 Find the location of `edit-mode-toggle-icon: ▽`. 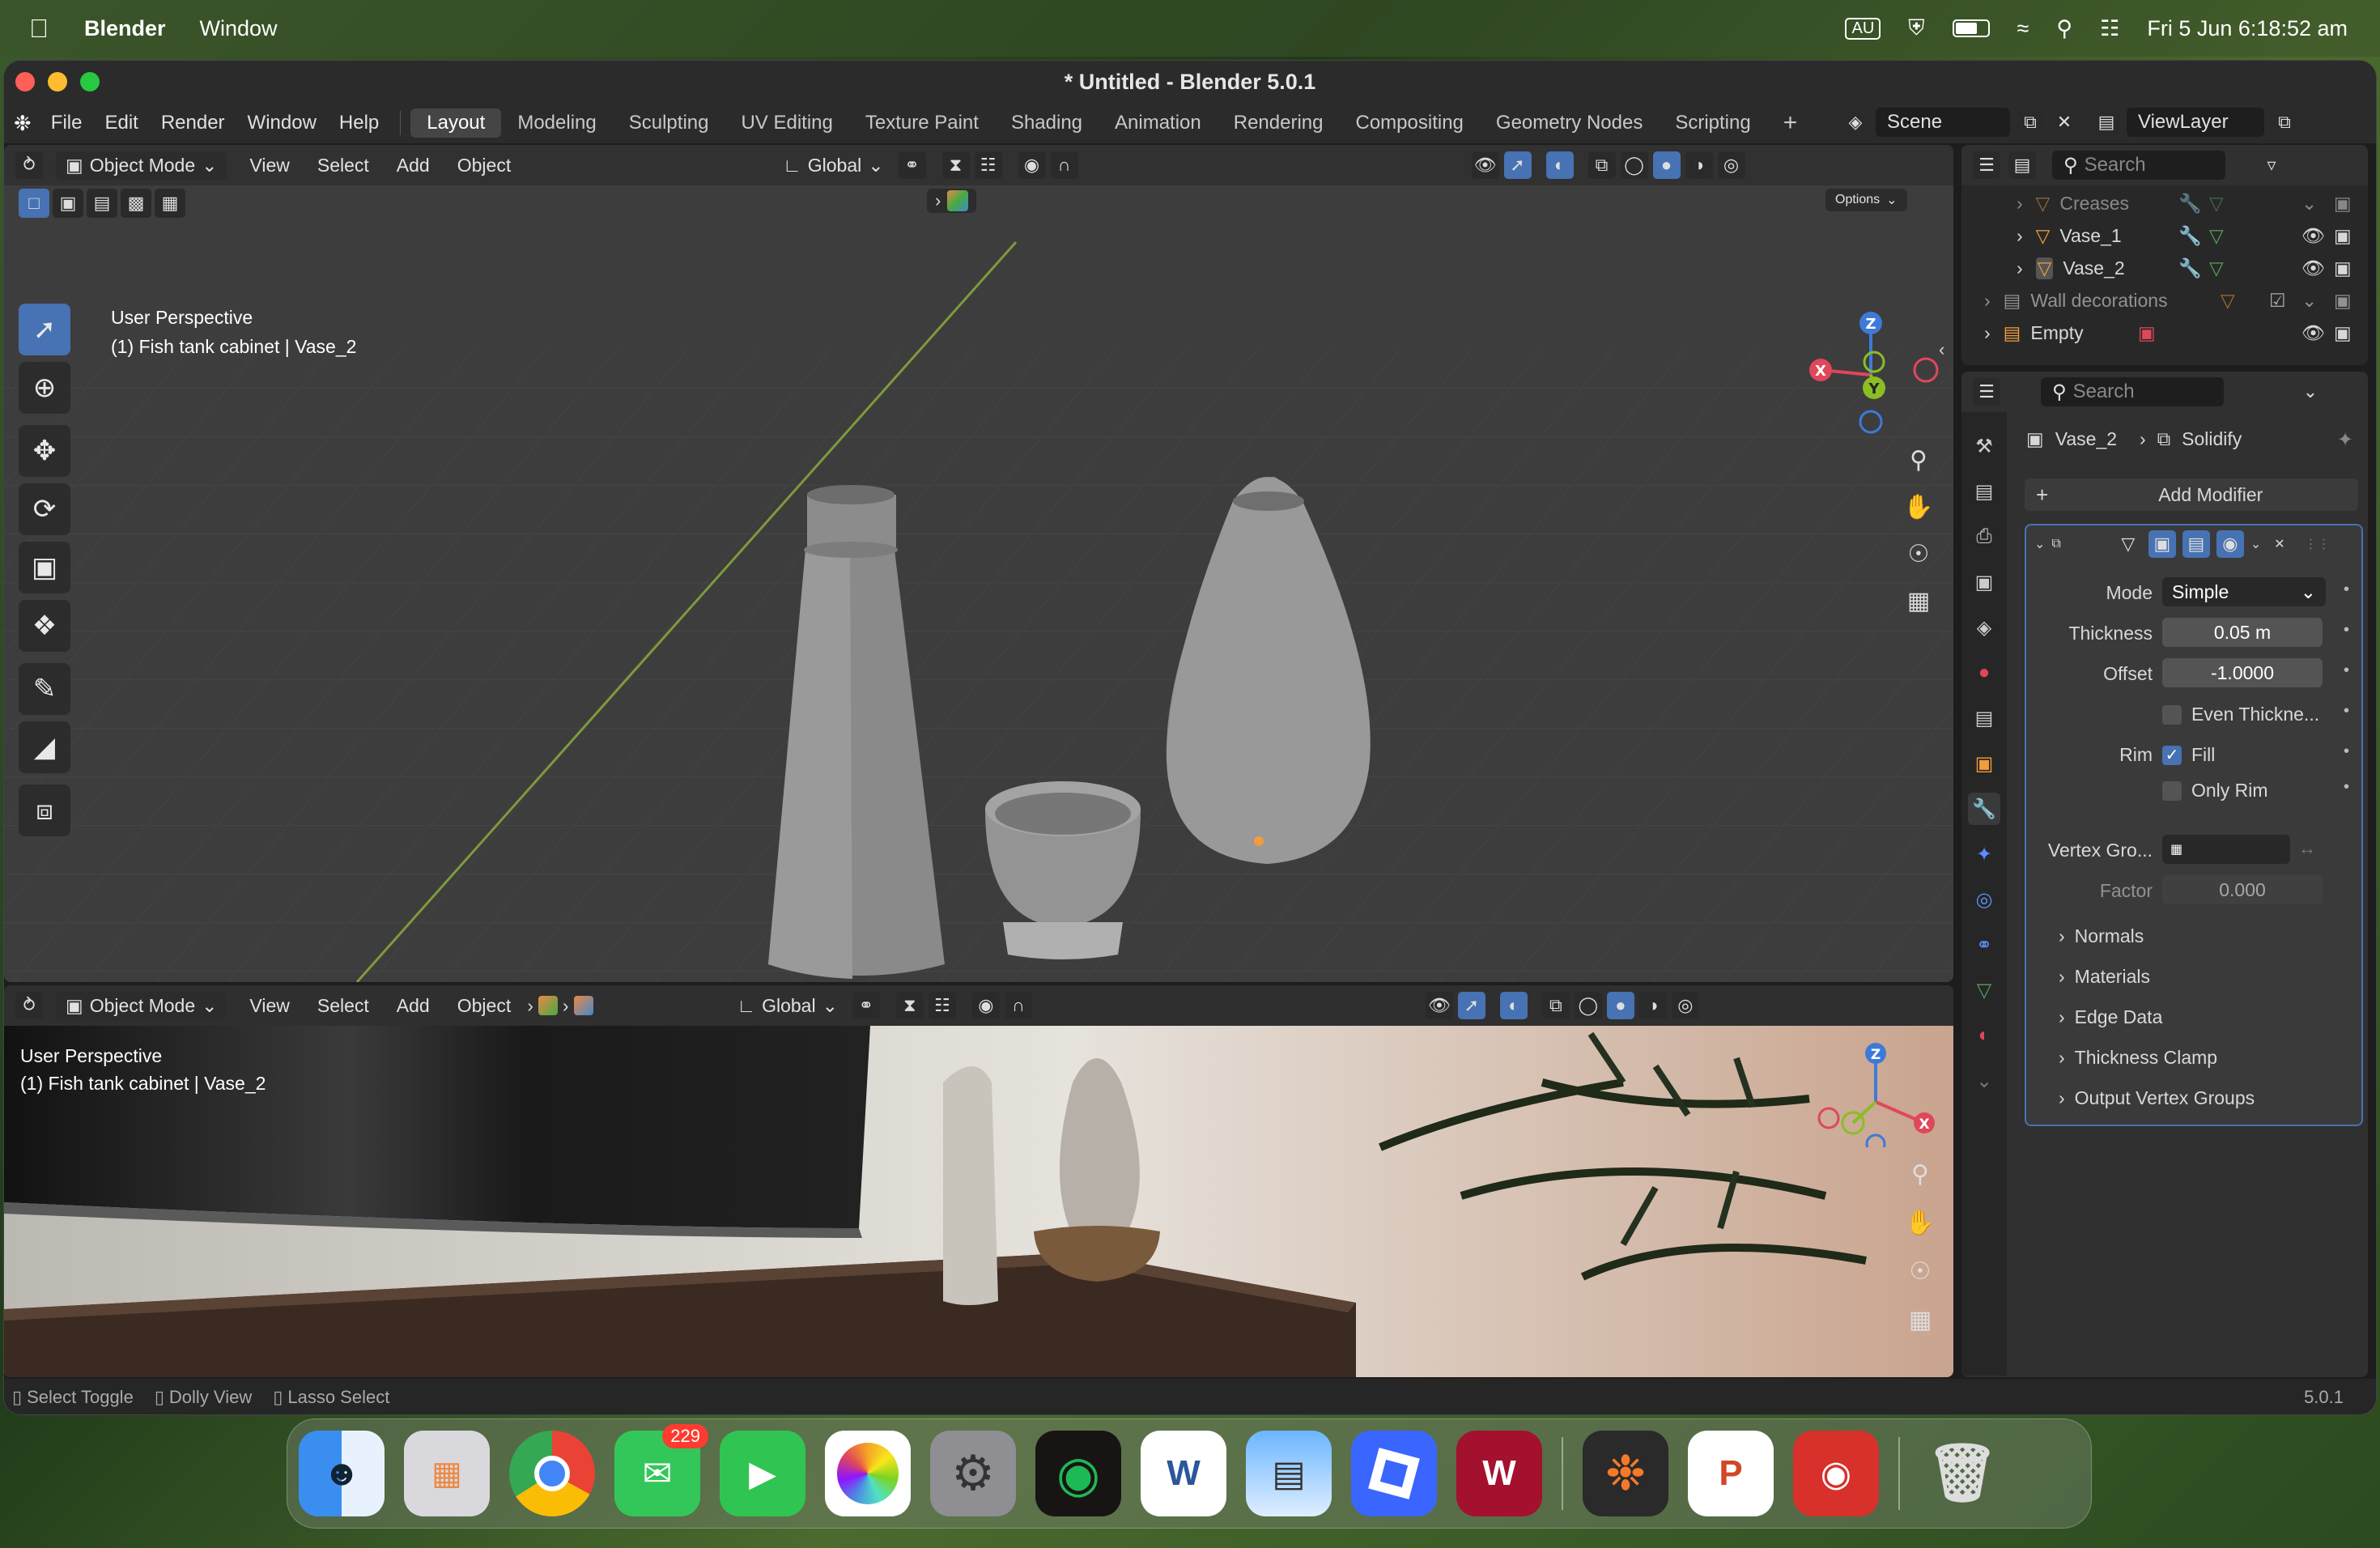

edit-mode-toggle-icon: ▽ is located at coordinates (2128, 544).